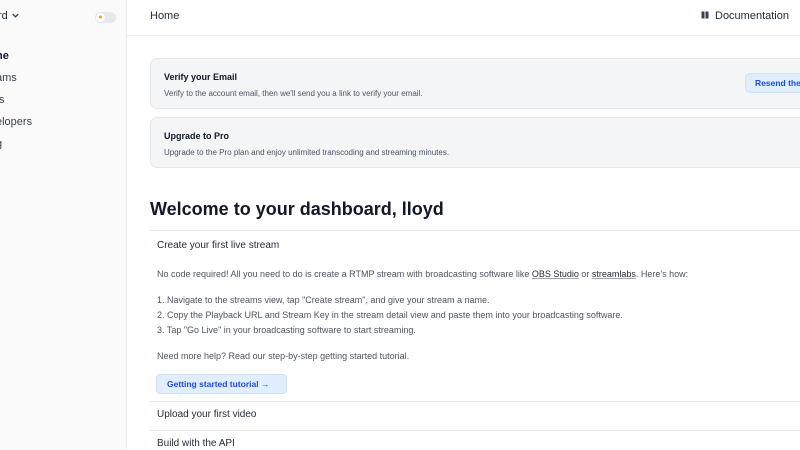 Image resolution: width=800 pixels, height=450 pixels. I want to click on intro-suffix: . Here's how:, so click(662, 274).